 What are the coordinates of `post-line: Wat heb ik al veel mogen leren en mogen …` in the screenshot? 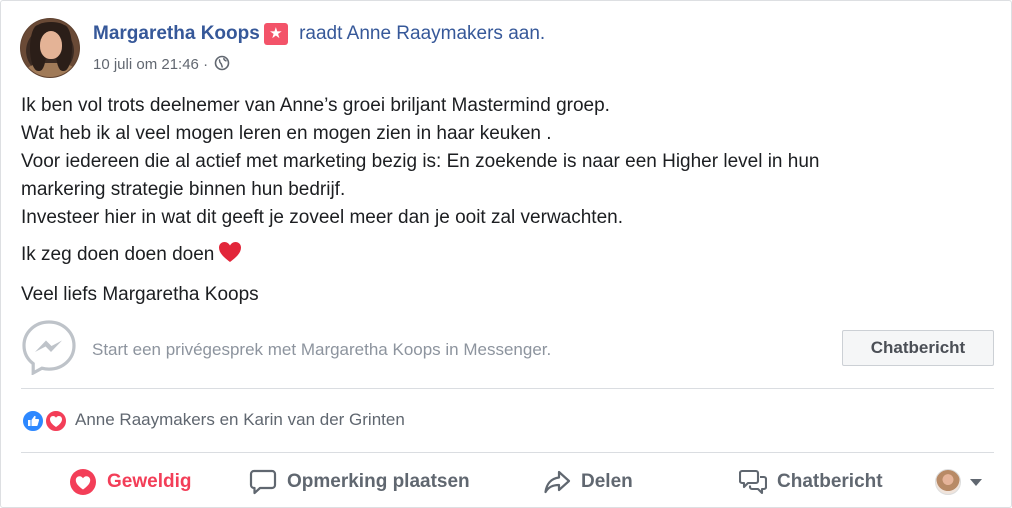 It's located at (286, 133).